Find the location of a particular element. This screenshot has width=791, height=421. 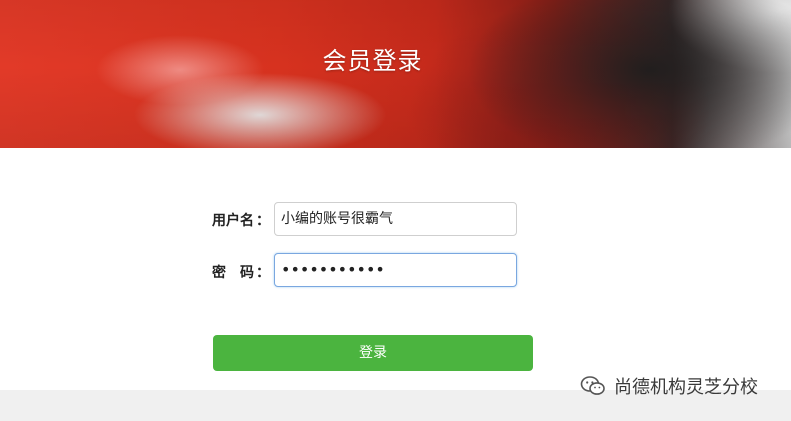

password-field: ••••••••••• is located at coordinates (395, 270).